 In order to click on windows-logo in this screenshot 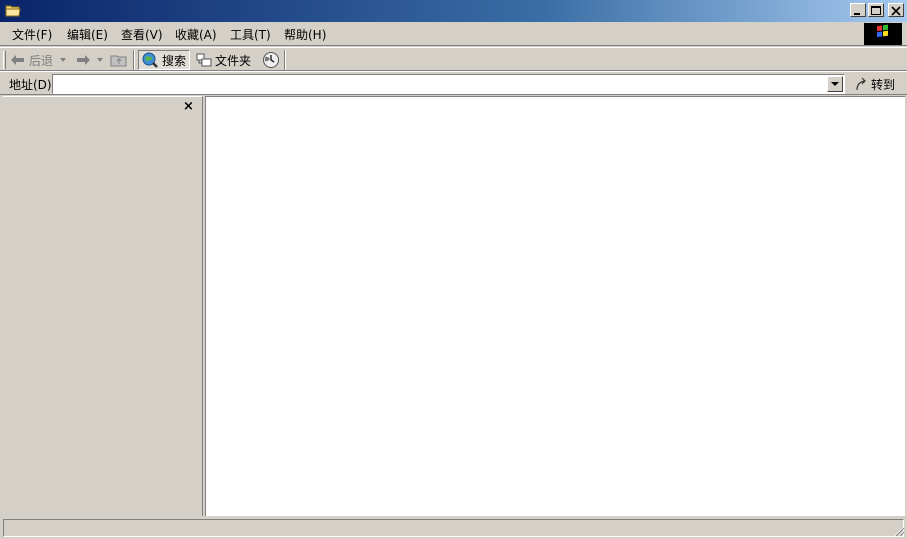, I will do `click(883, 34)`.